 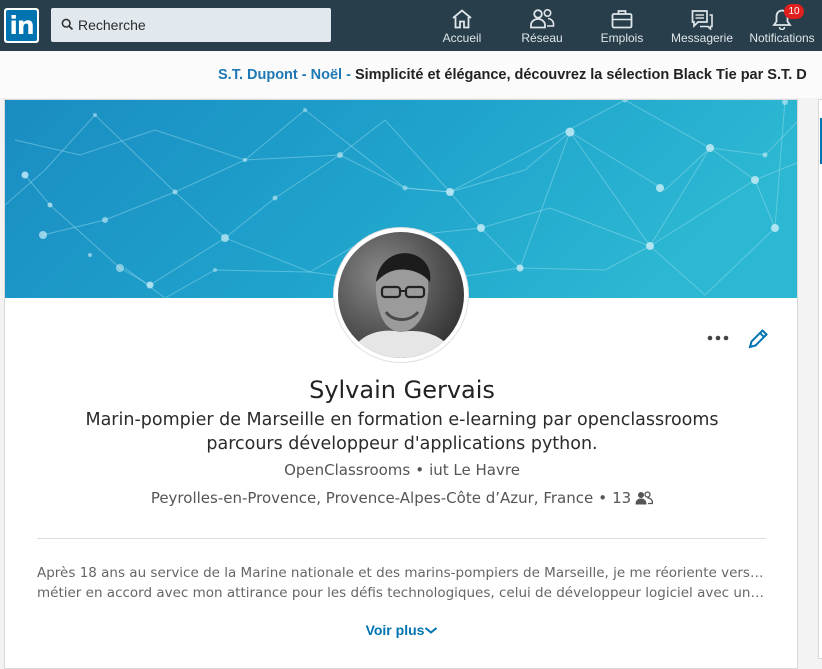 I want to click on nav-label-home: Accueil, so click(x=462, y=38).